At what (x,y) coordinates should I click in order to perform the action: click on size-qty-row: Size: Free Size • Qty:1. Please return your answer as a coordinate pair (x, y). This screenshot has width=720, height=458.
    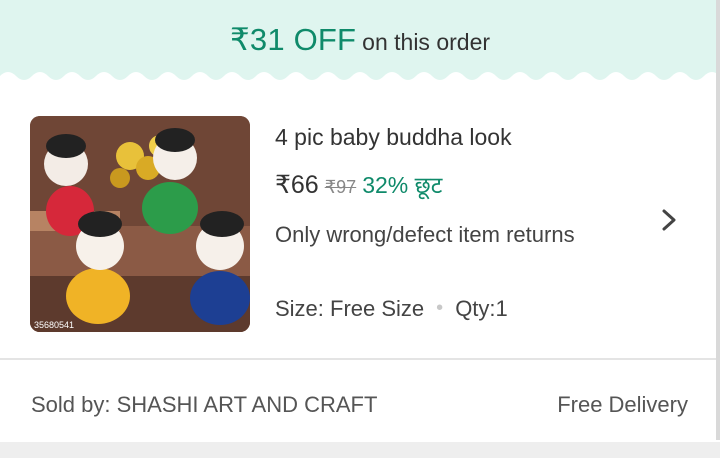
    Looking at the image, I should click on (391, 309).